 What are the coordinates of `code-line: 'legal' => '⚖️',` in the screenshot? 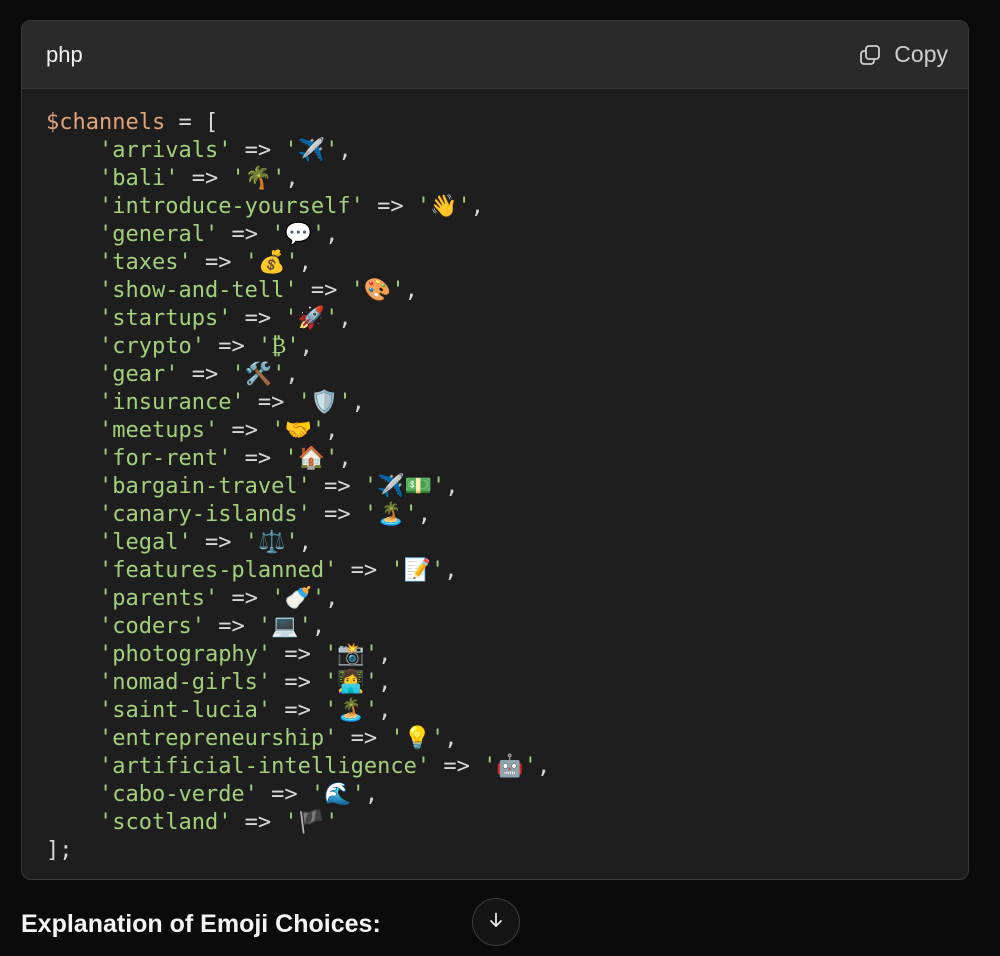 It's located at (507, 543).